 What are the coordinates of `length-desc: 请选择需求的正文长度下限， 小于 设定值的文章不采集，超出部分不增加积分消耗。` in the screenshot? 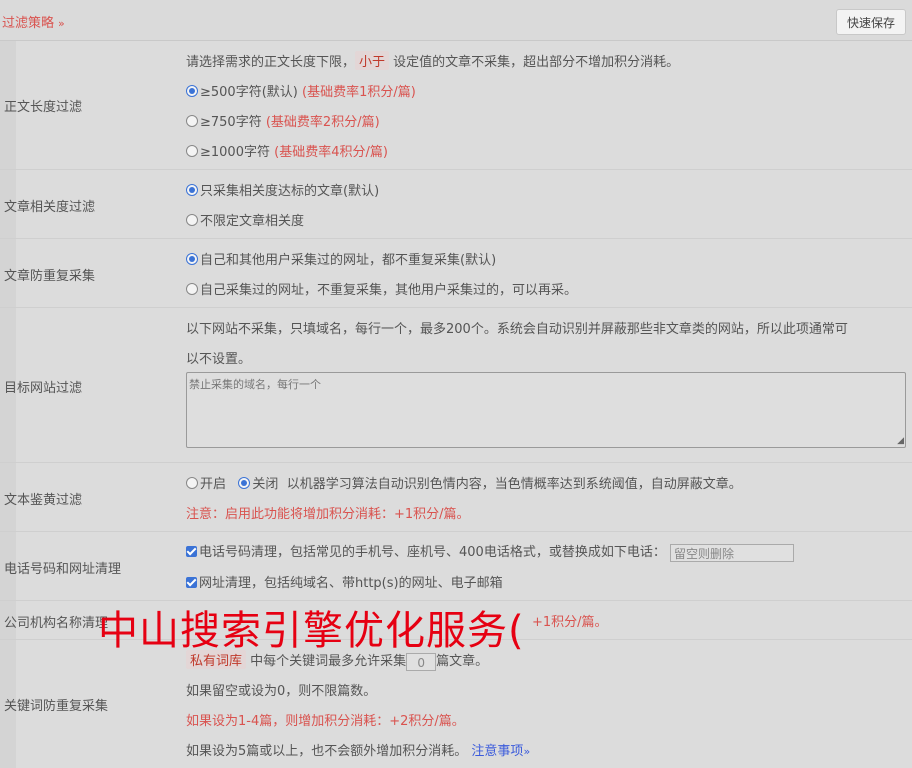 It's located at (432, 60).